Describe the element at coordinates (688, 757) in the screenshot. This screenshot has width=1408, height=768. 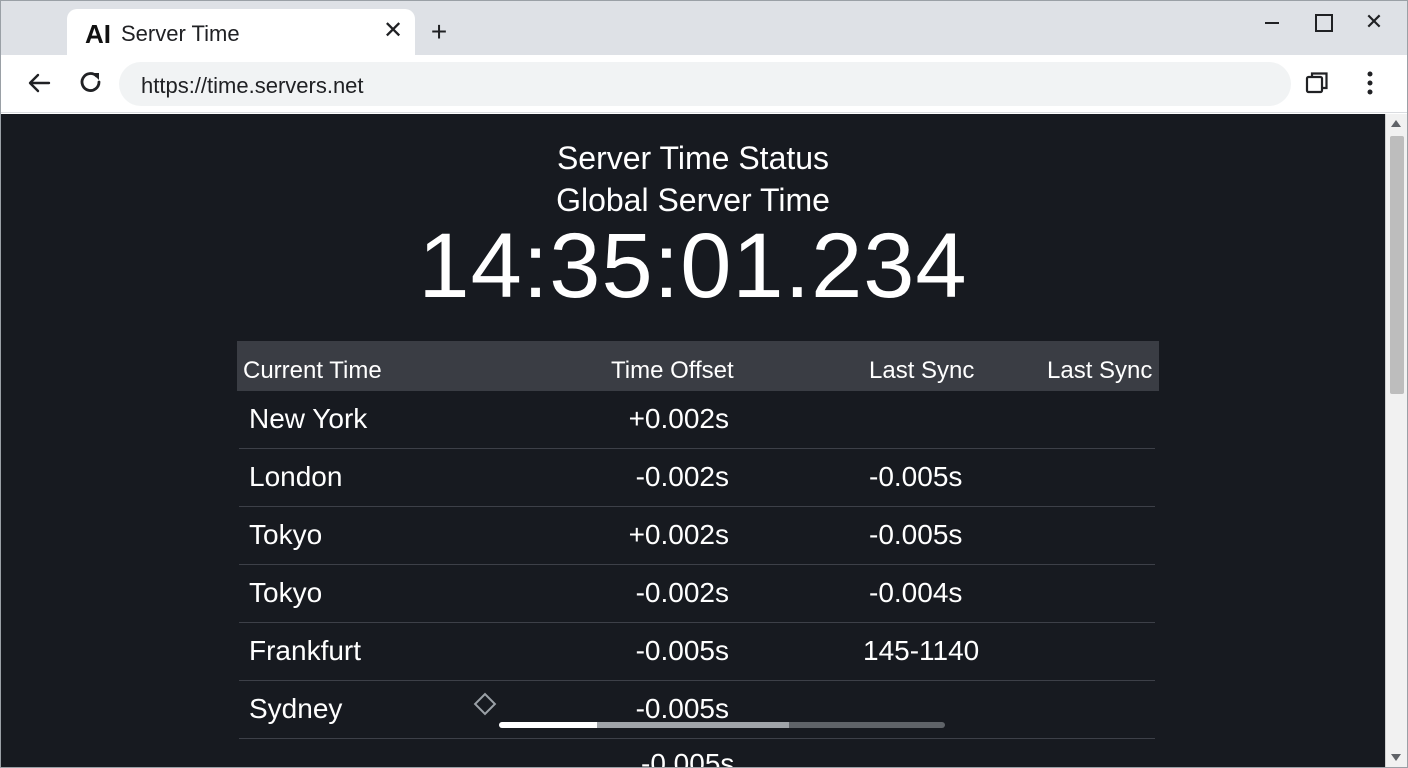
I see `partial-row-offset: -0.005s` at that location.